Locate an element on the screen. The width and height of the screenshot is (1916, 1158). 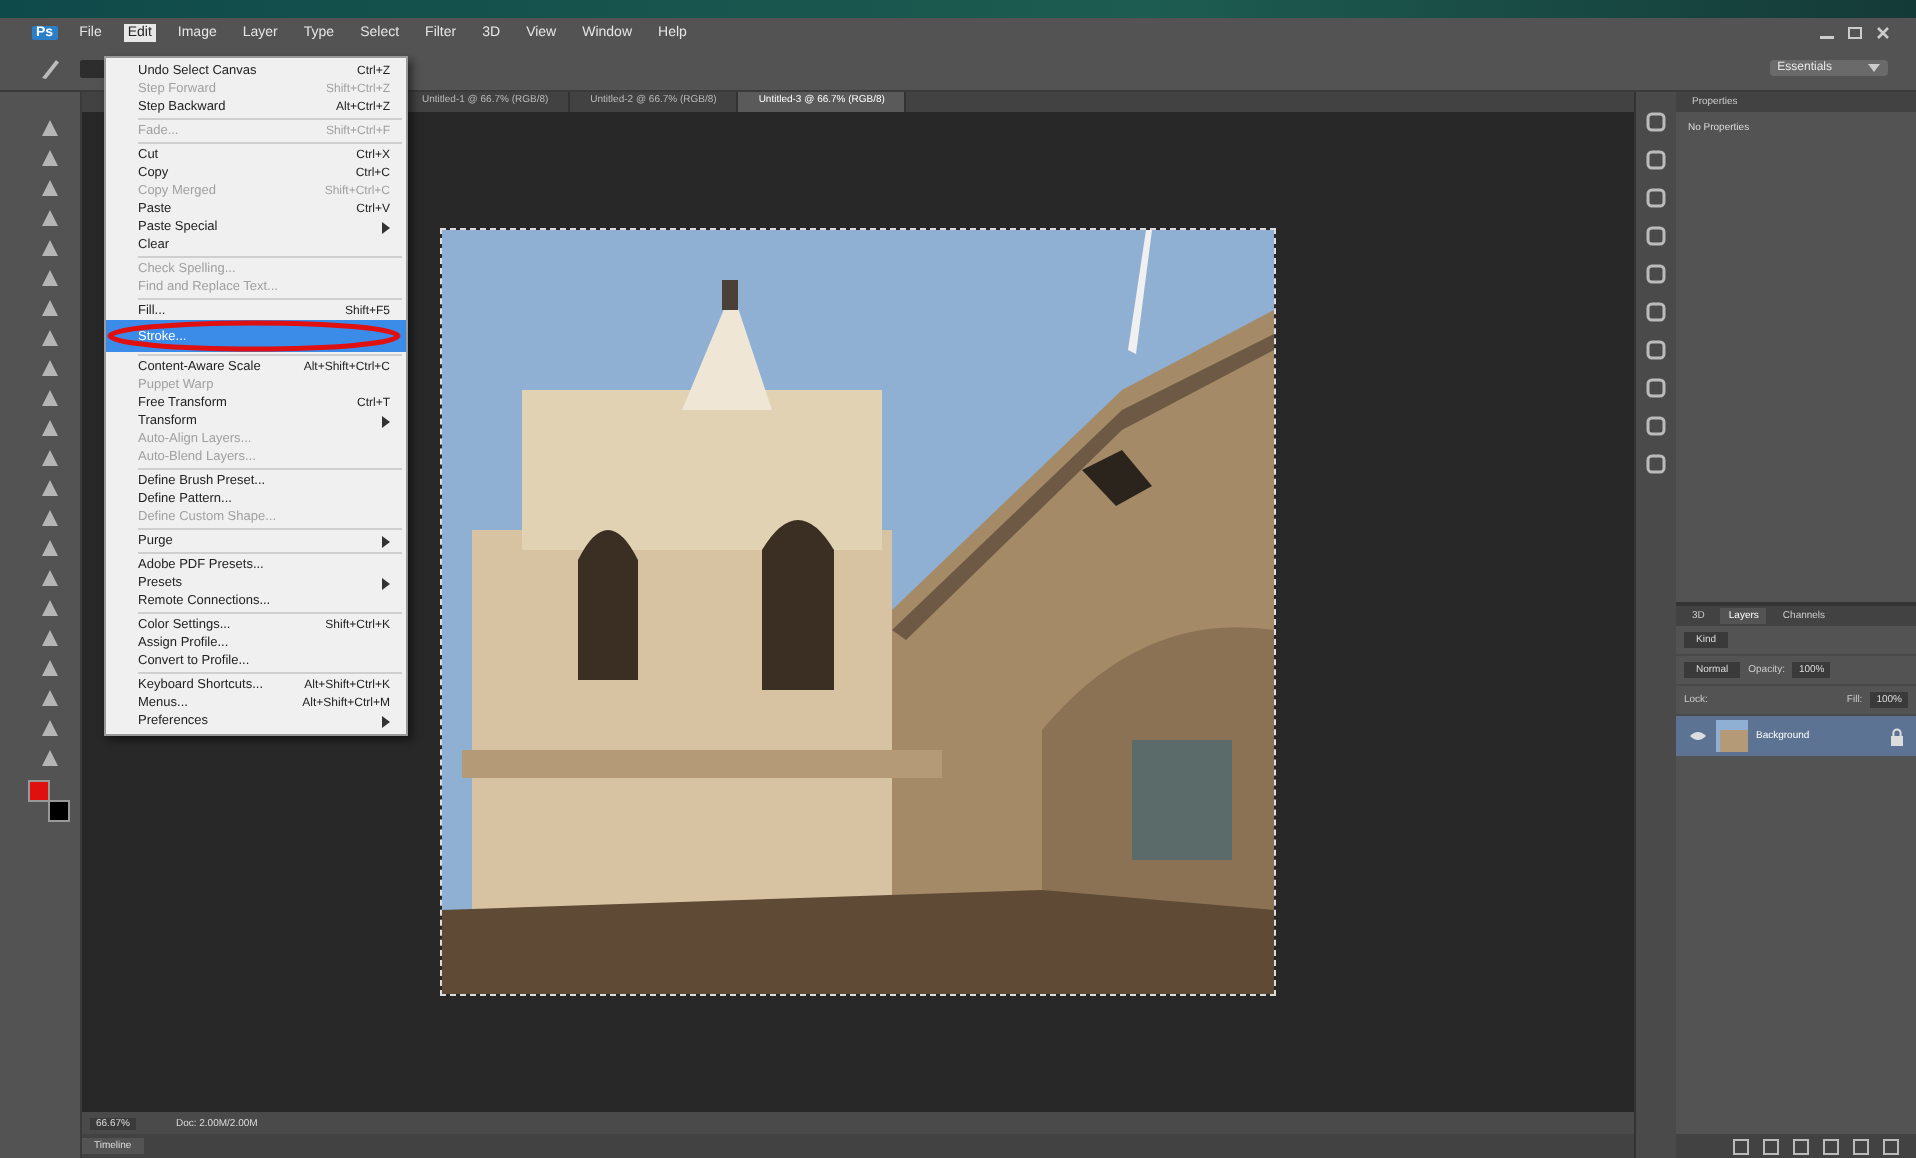
foreground-color-swatch is located at coordinates (39, 791).